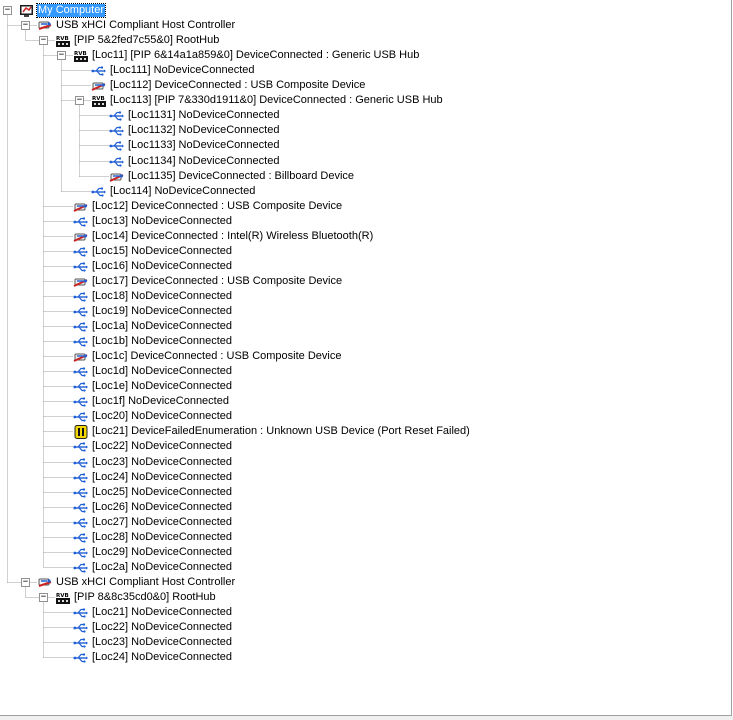 The width and height of the screenshot is (733, 720). I want to click on tree-node: [Loc1134] NoDeviceConnected, so click(194, 161).